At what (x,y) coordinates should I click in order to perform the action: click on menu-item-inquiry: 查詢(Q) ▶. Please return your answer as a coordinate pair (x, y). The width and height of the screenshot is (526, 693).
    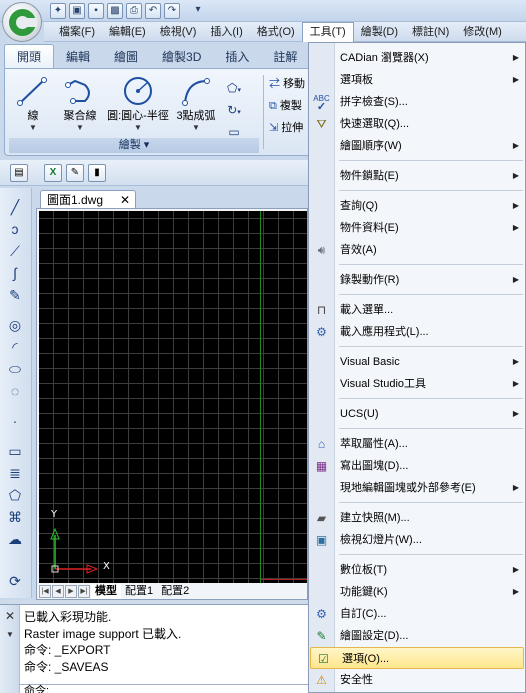
    Looking at the image, I should click on (417, 206).